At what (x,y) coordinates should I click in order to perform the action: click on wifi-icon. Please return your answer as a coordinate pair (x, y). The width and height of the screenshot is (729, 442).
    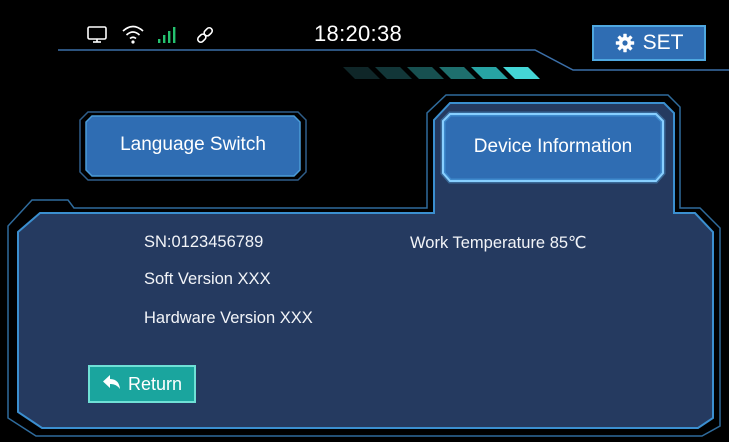
    Looking at the image, I should click on (133, 36).